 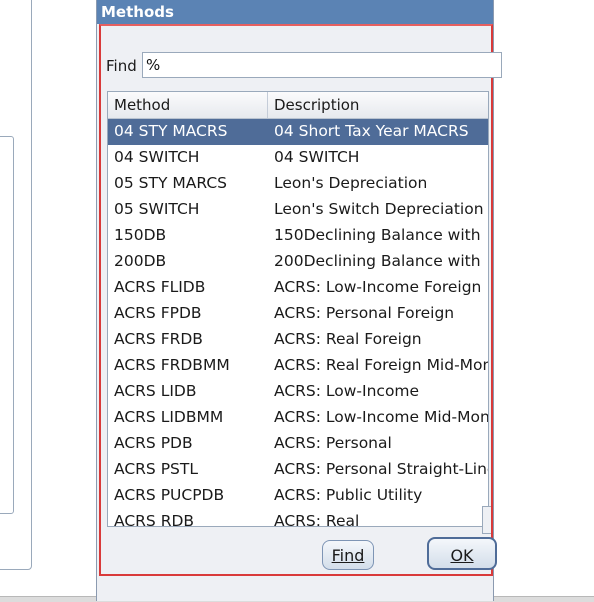 What do you see at coordinates (137, 12) in the screenshot?
I see `dialog-title: Methods` at bounding box center [137, 12].